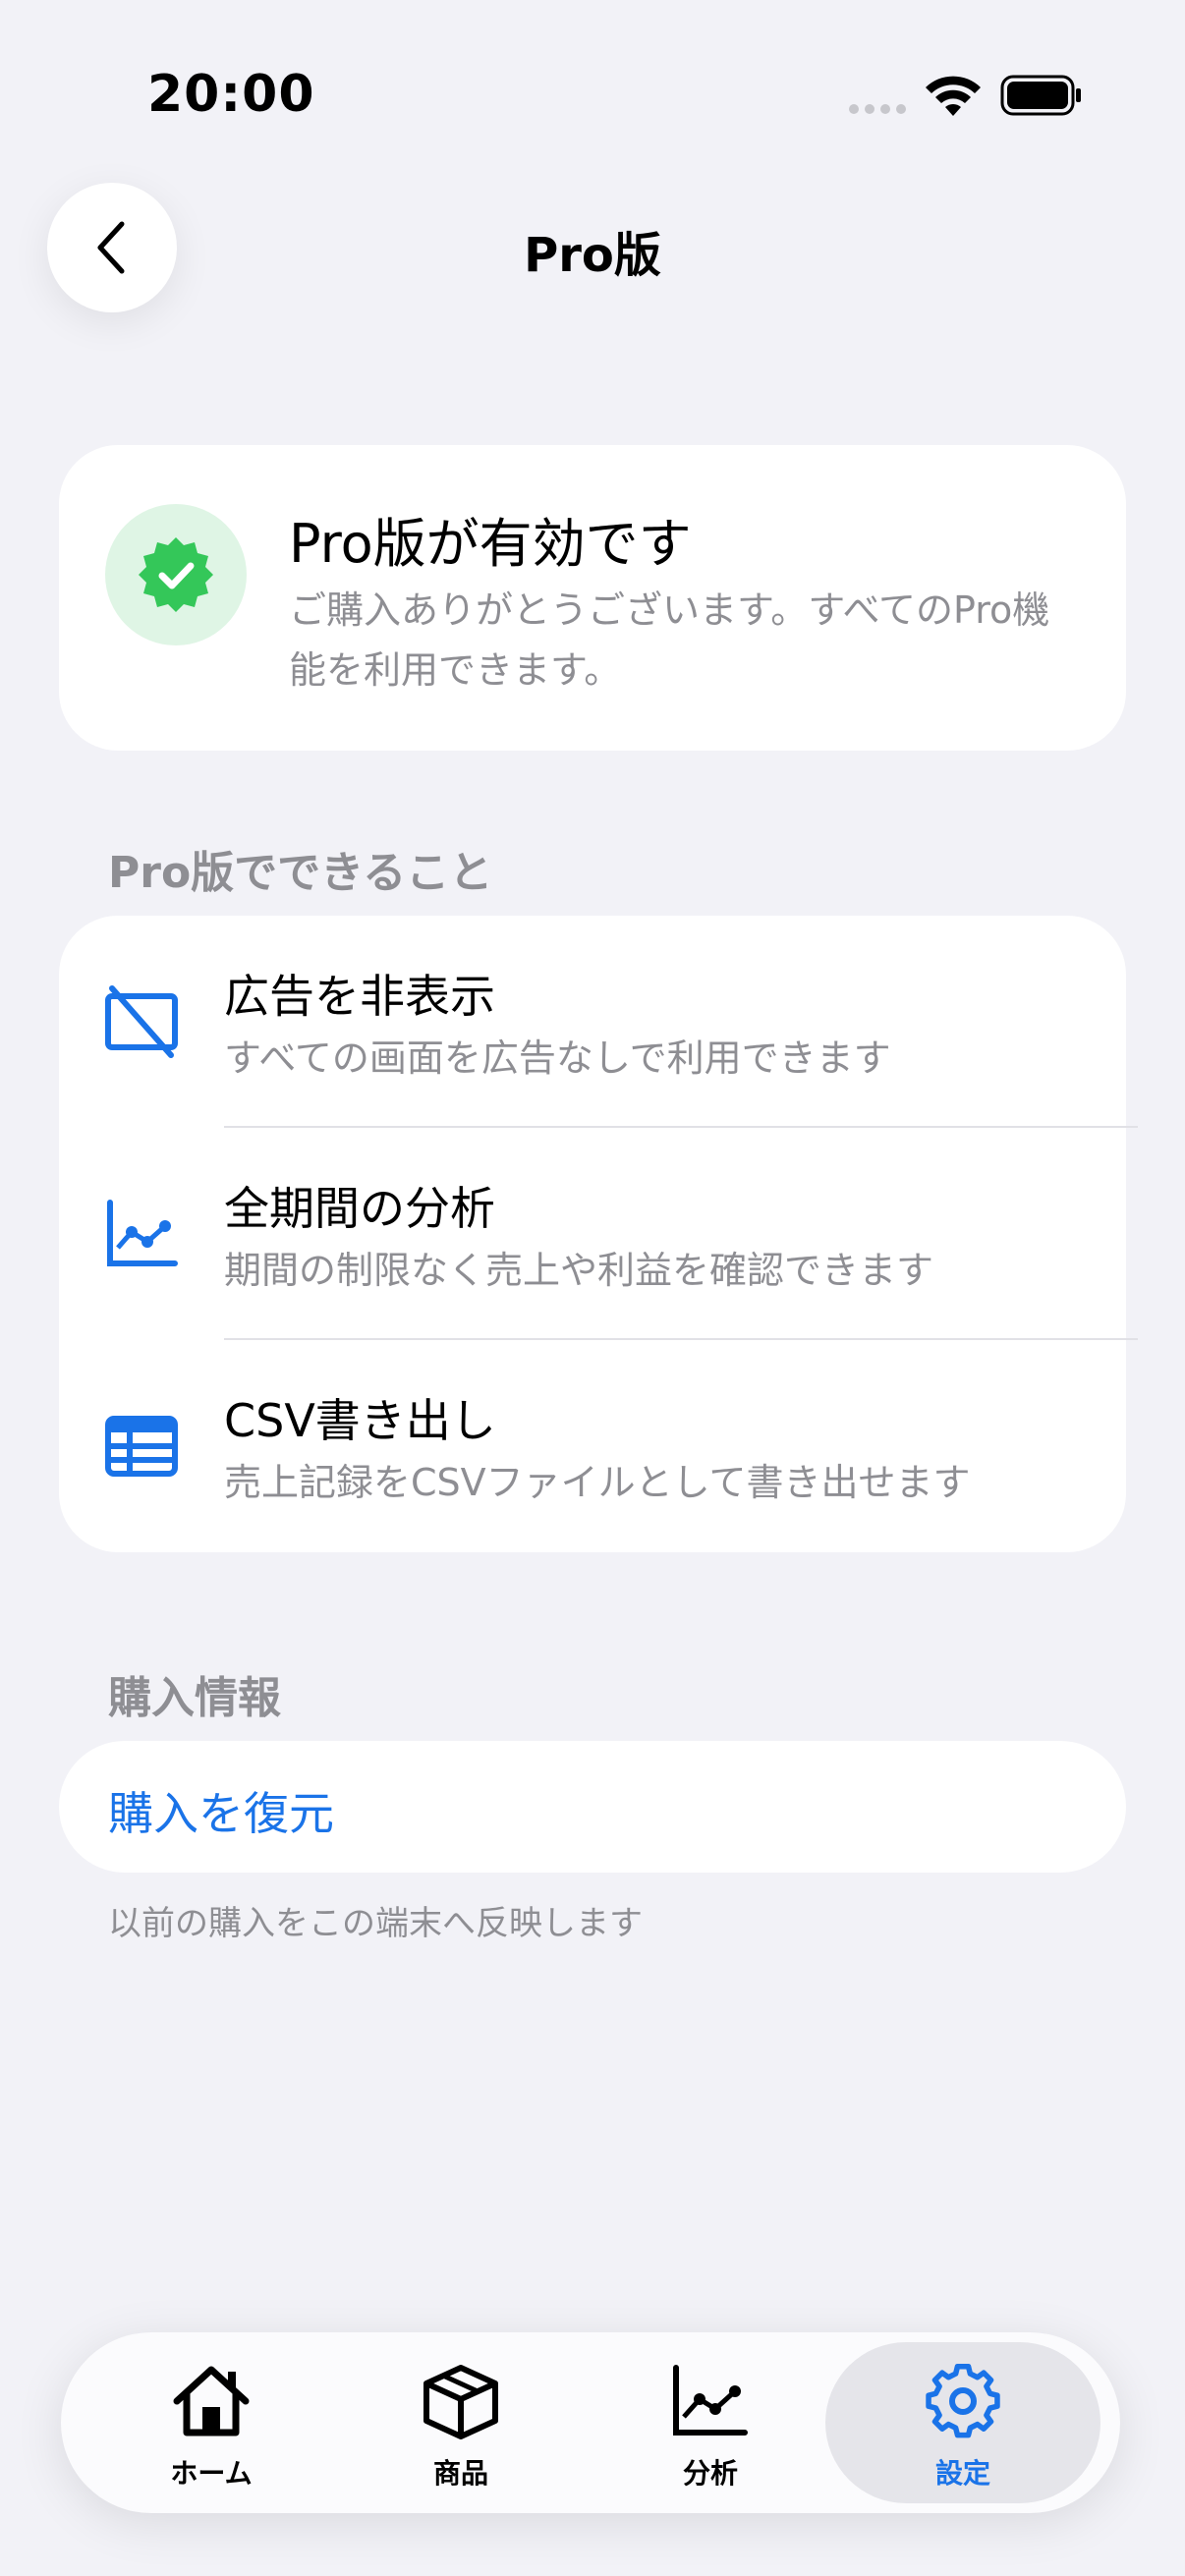 Image resolution: width=1185 pixels, height=2576 pixels. I want to click on tab-products: 商品, so click(461, 2422).